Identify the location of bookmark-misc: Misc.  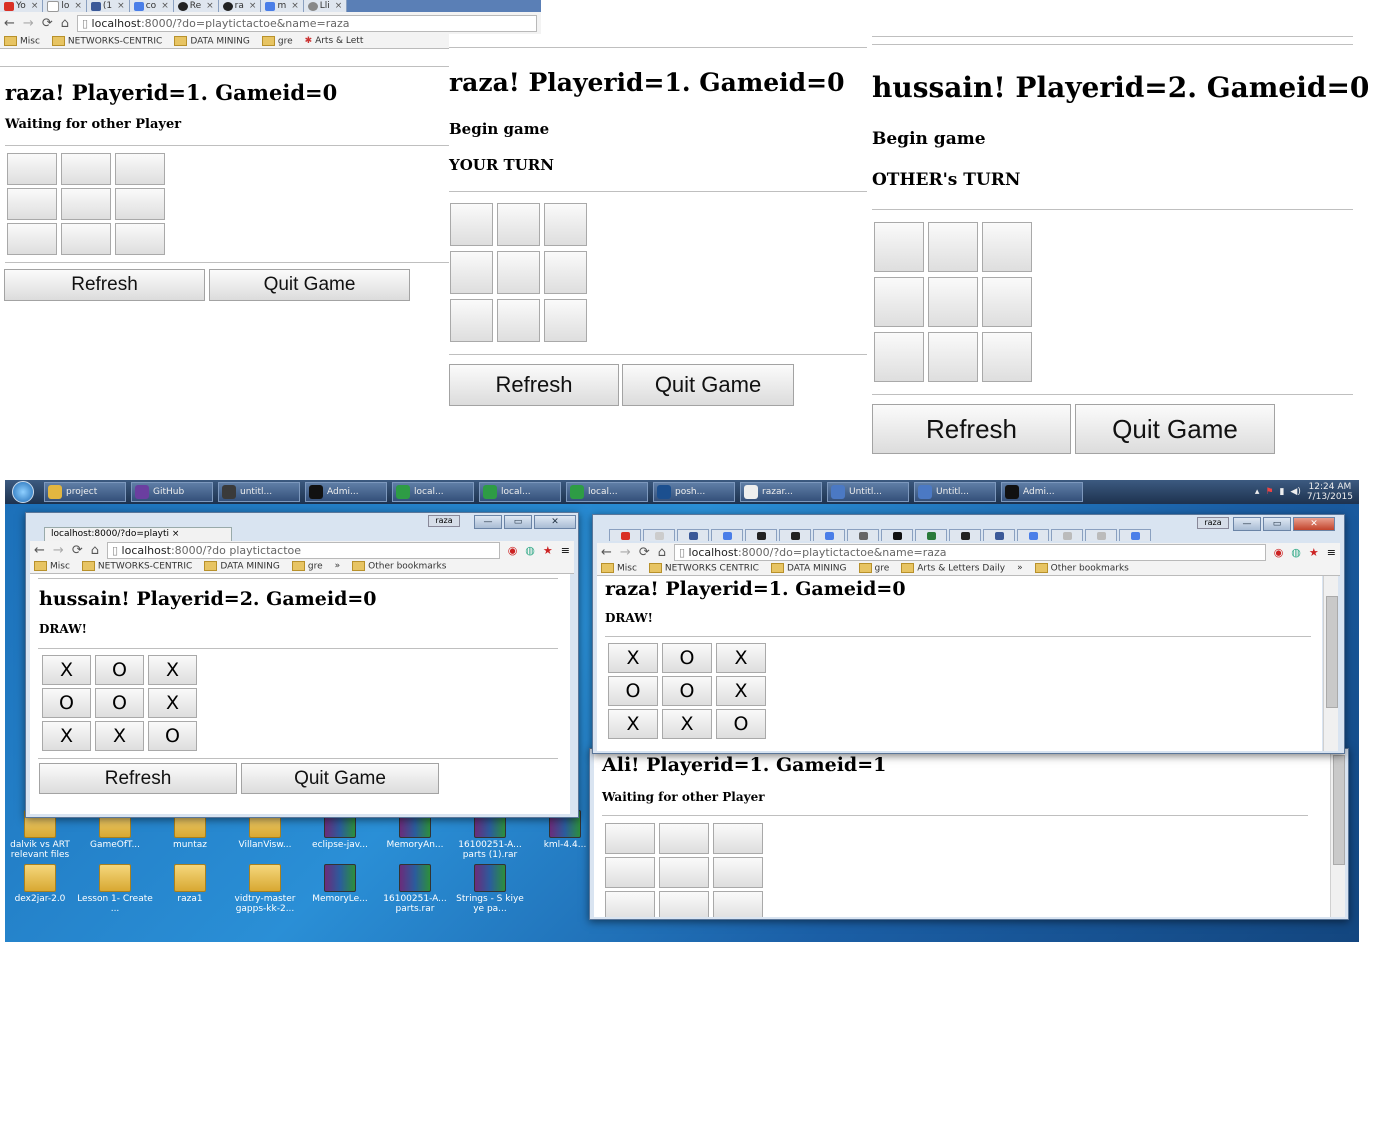
(22, 40).